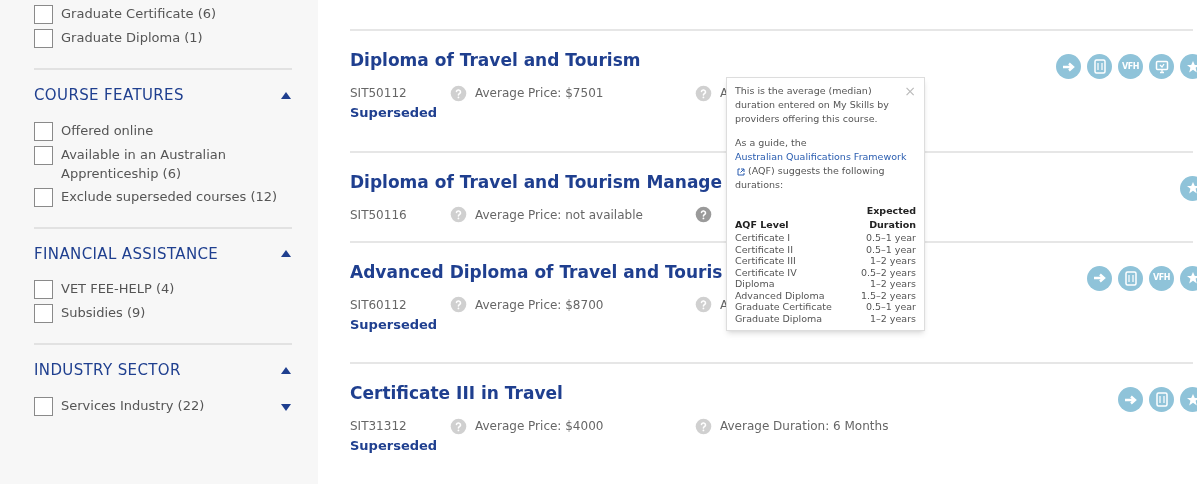  I want to click on course-code: SIT50112, so click(379, 93).